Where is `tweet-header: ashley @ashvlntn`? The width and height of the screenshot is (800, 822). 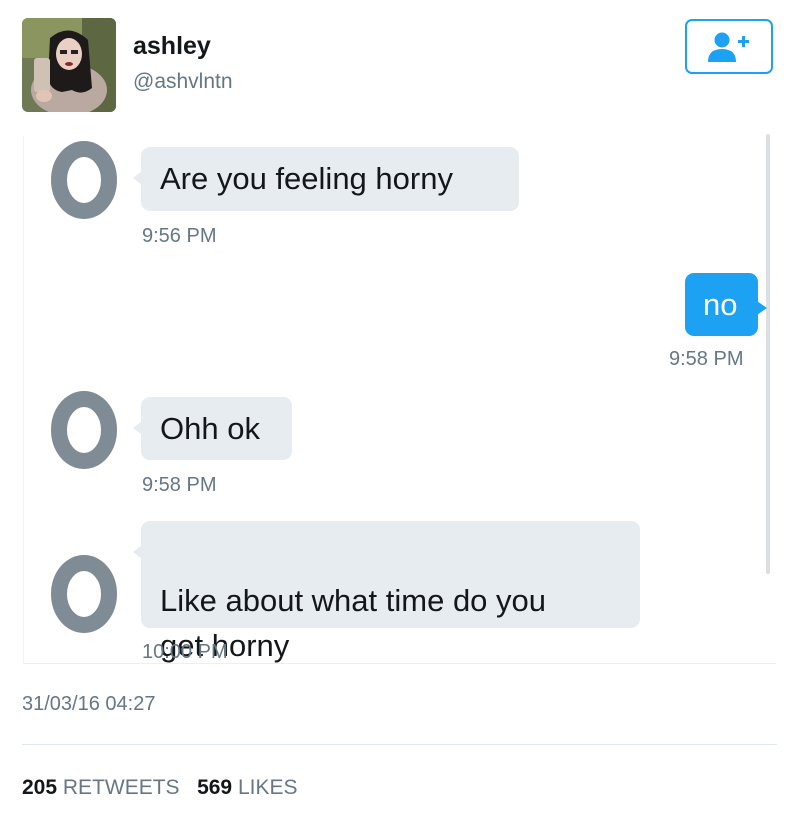
tweet-header: ashley @ashvlntn is located at coordinates (400, 60).